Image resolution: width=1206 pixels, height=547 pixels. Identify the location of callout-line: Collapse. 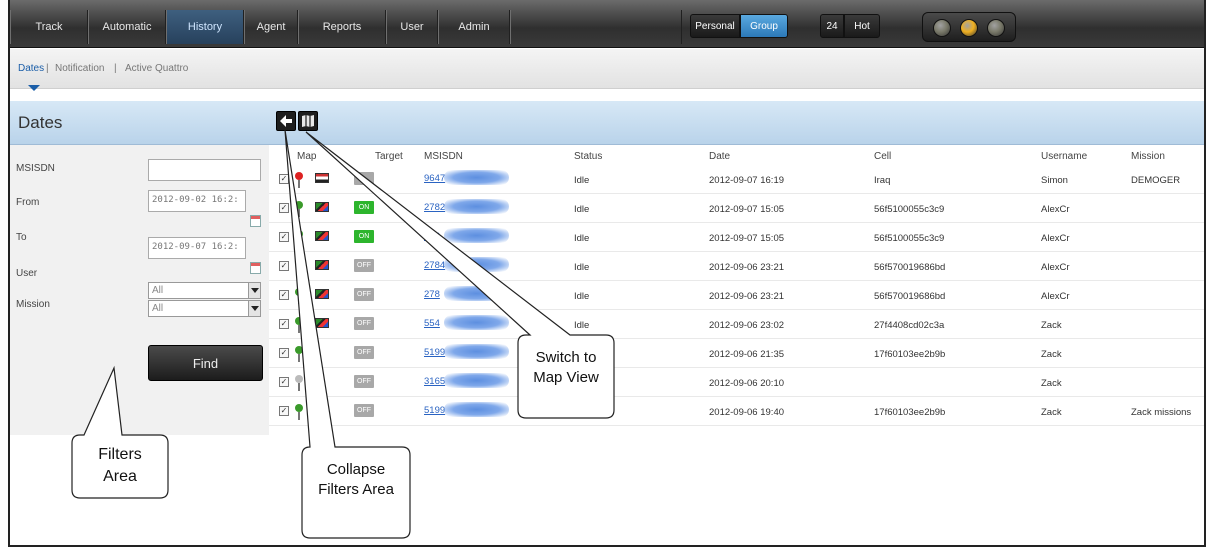
(356, 469).